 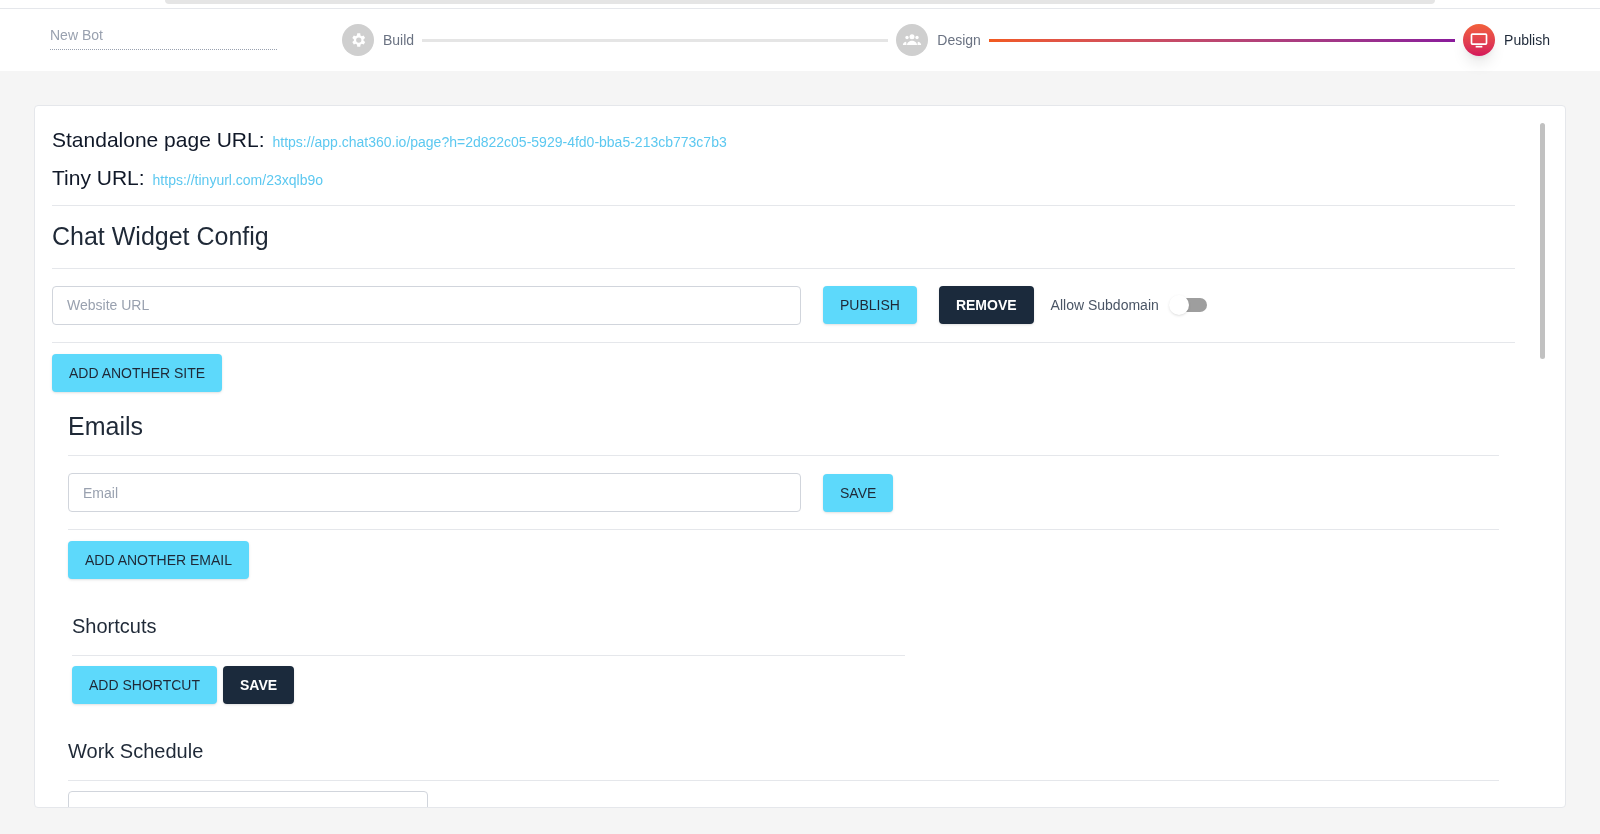 What do you see at coordinates (959, 40) in the screenshot?
I see `step-label: Design` at bounding box center [959, 40].